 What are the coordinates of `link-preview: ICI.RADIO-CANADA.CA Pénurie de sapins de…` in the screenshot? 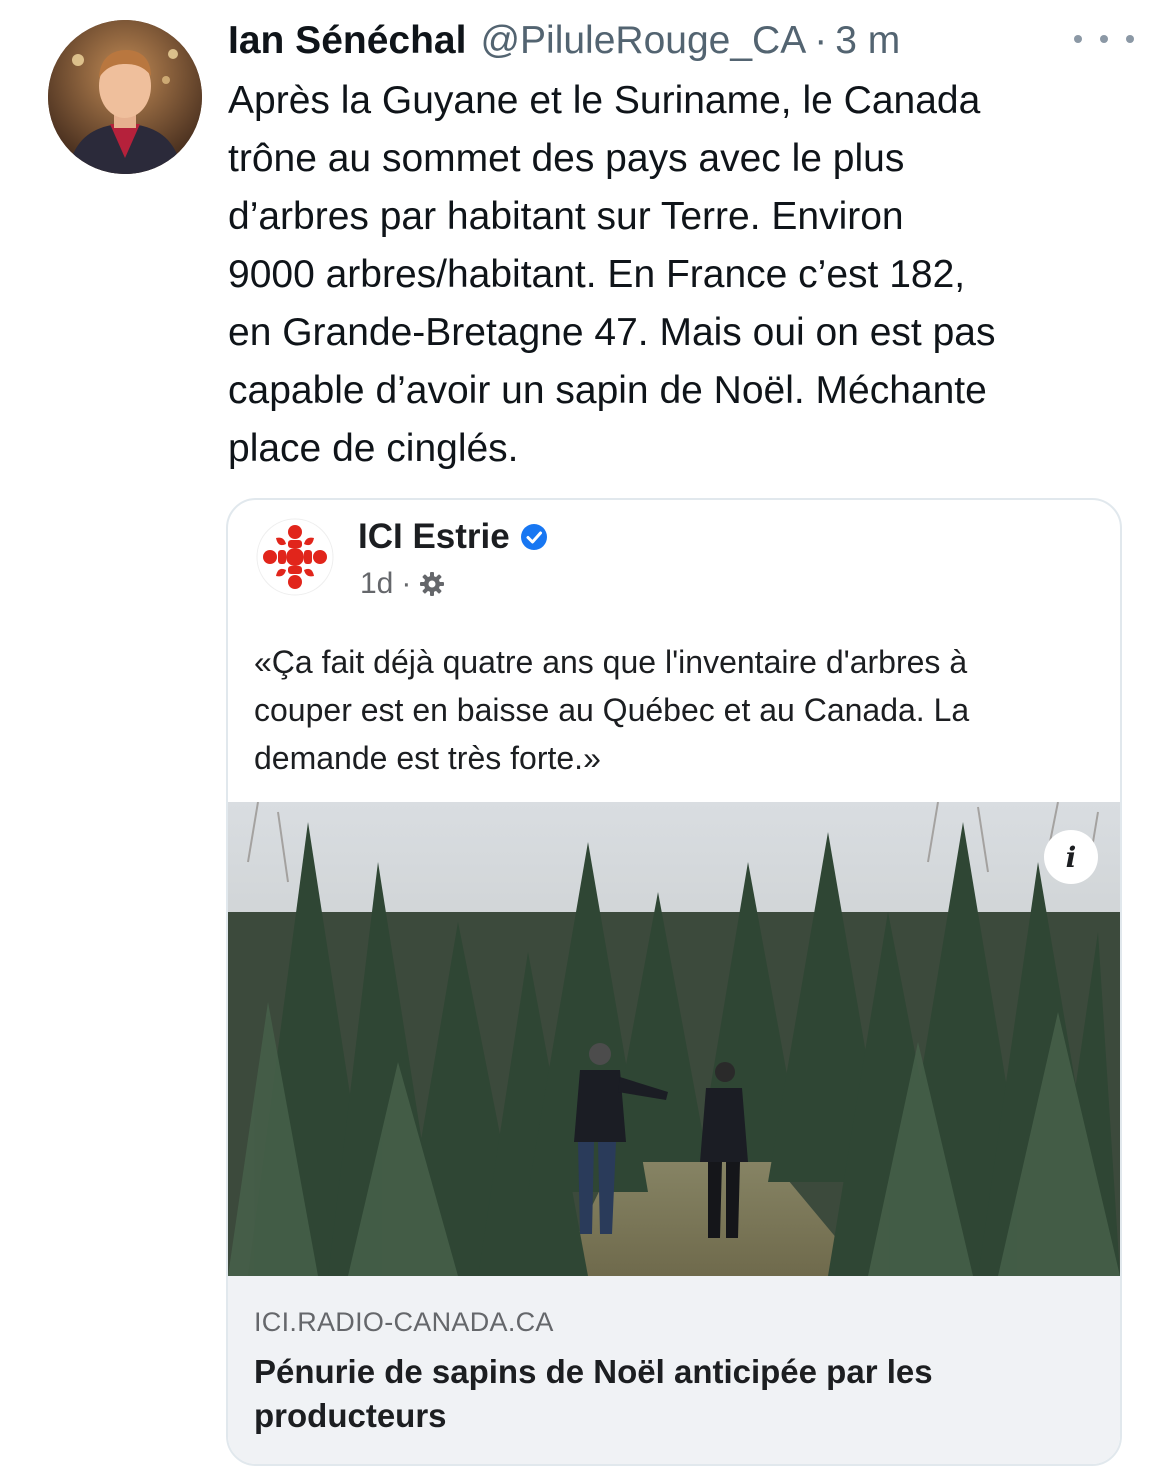 It's located at (674, 1370).